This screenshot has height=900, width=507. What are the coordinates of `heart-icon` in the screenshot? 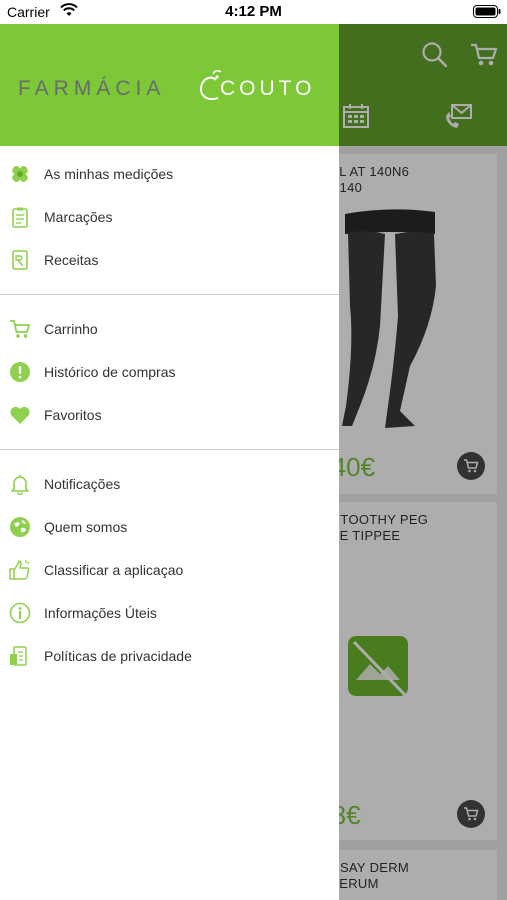 It's located at (20, 415).